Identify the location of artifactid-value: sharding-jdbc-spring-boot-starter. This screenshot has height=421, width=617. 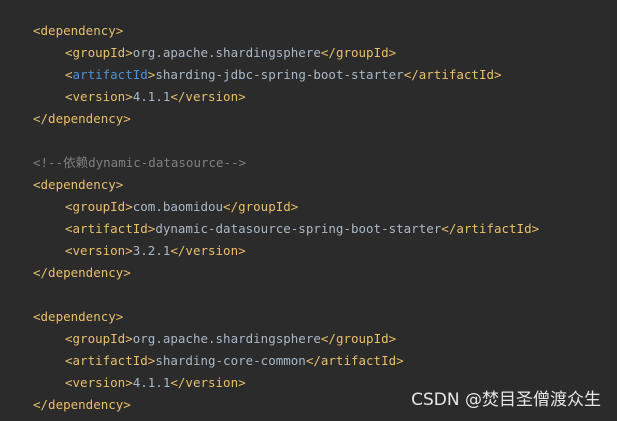
(279, 74).